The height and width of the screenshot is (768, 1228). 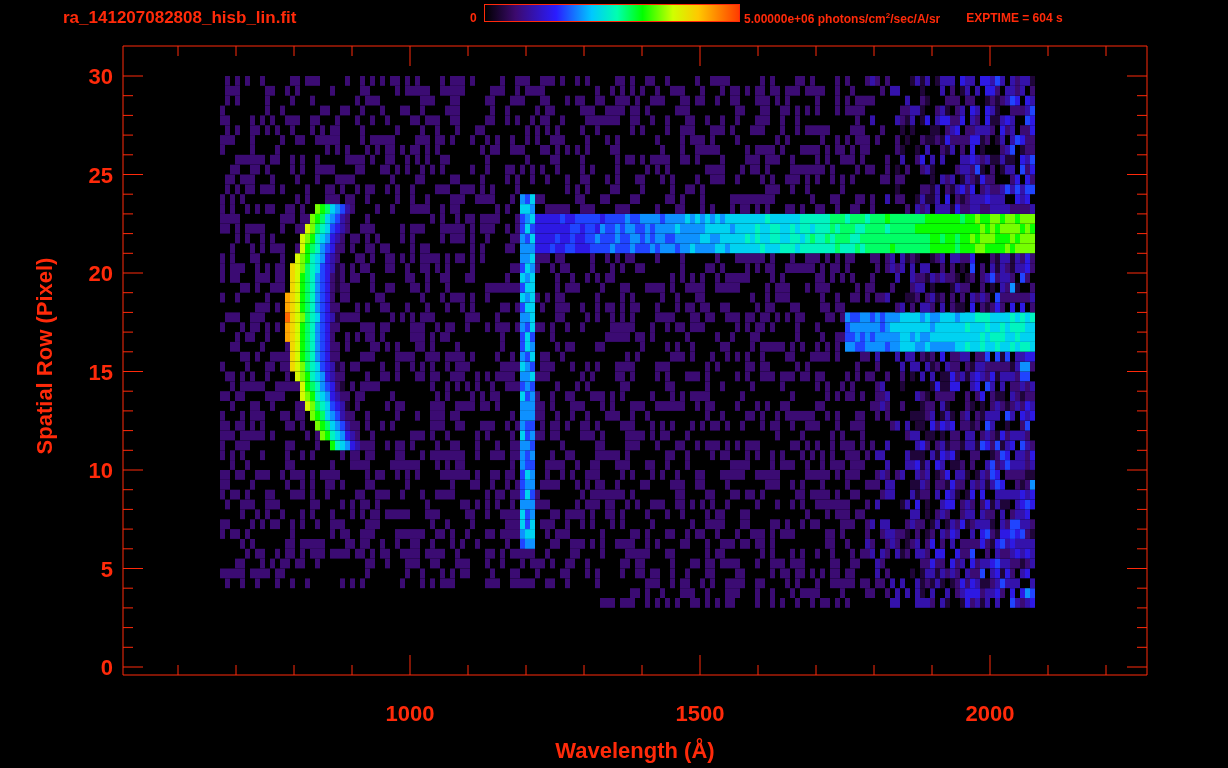 I want to click on y-tick-label: 25, so click(x=100, y=175).